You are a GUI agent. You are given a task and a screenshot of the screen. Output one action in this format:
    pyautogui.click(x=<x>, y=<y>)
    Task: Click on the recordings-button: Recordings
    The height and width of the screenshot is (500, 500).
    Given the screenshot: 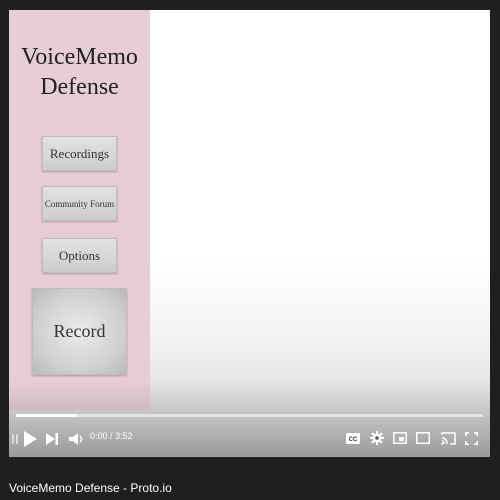 What is the action you would take?
    pyautogui.click(x=79, y=153)
    